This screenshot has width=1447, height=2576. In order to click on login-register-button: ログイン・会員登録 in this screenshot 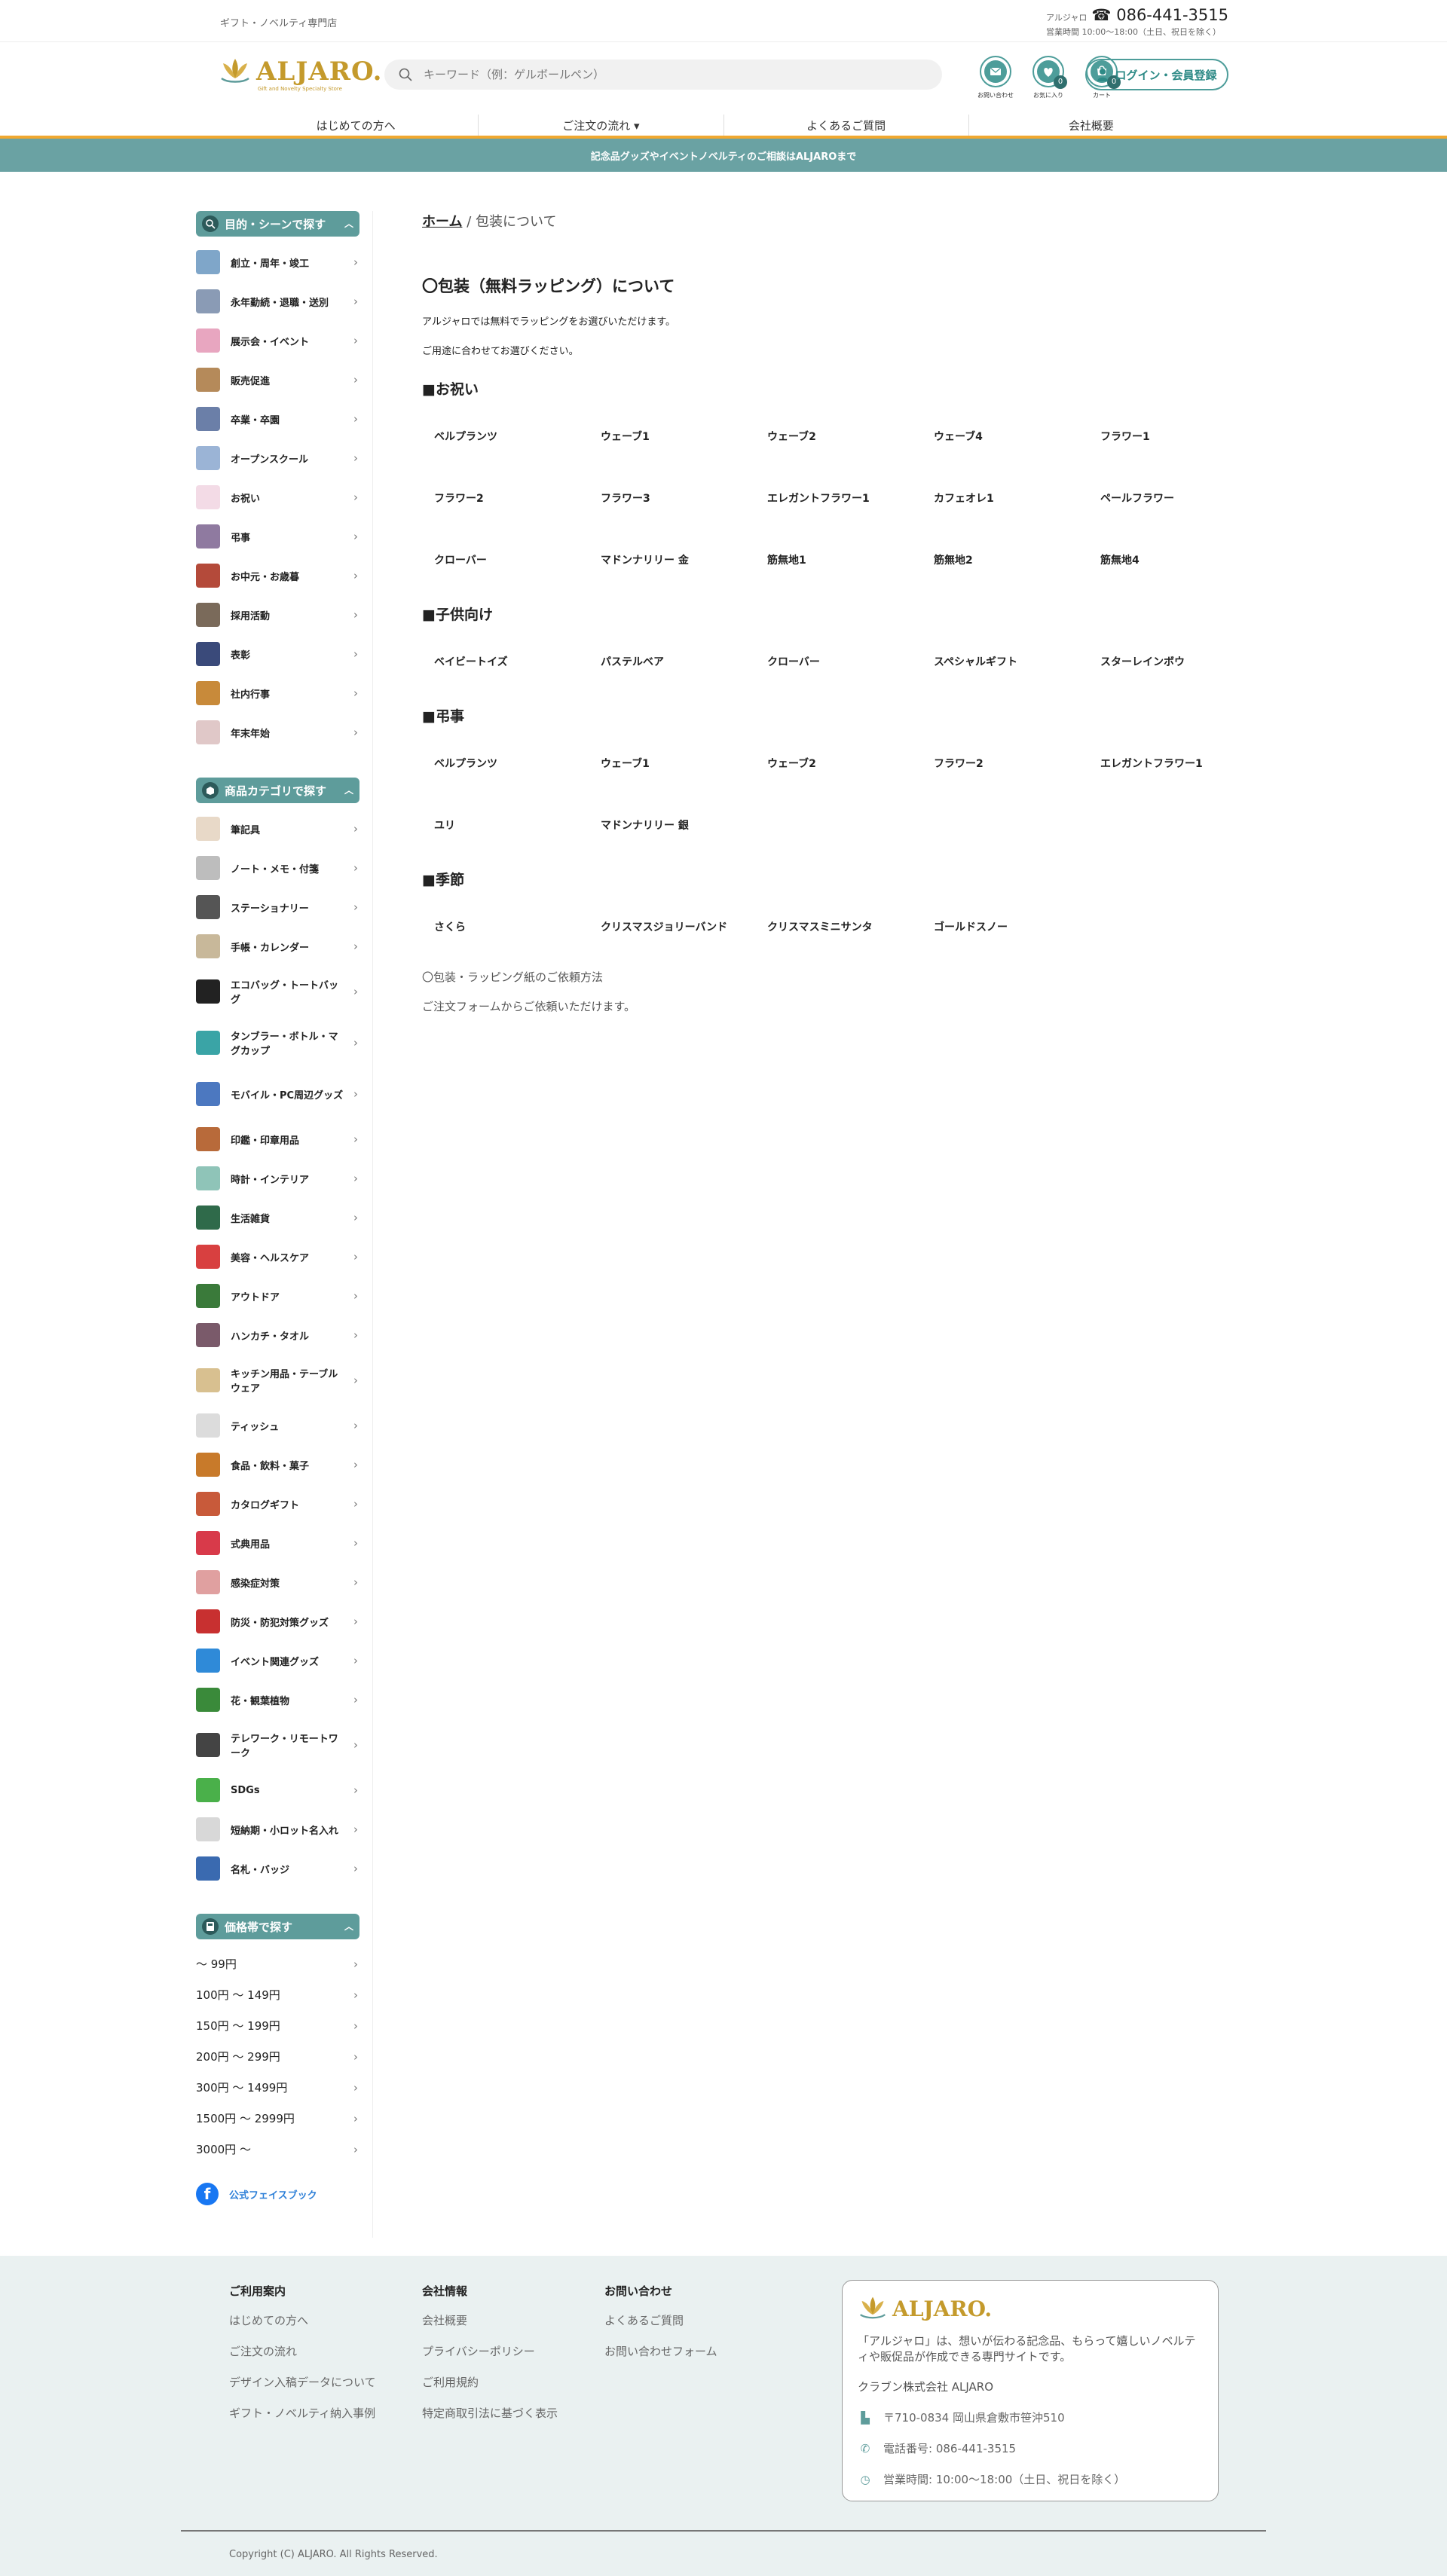, I will do `click(1156, 74)`.